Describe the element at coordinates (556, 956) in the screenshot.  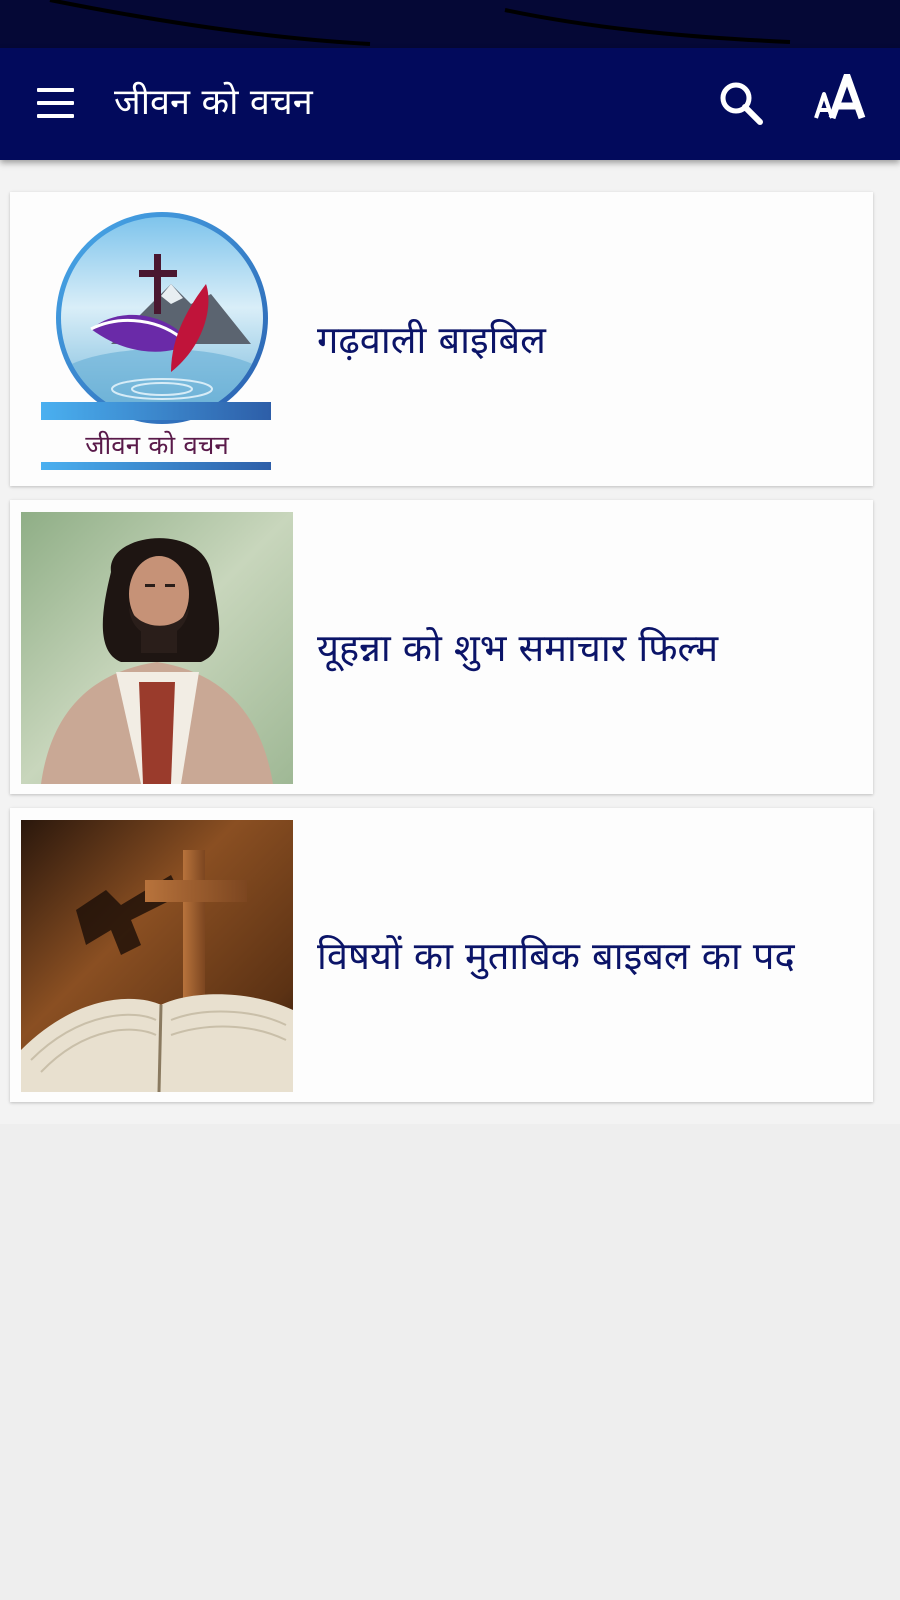
I see `list-item-label: विषयों का मुताबिक बाइबल का पद` at that location.